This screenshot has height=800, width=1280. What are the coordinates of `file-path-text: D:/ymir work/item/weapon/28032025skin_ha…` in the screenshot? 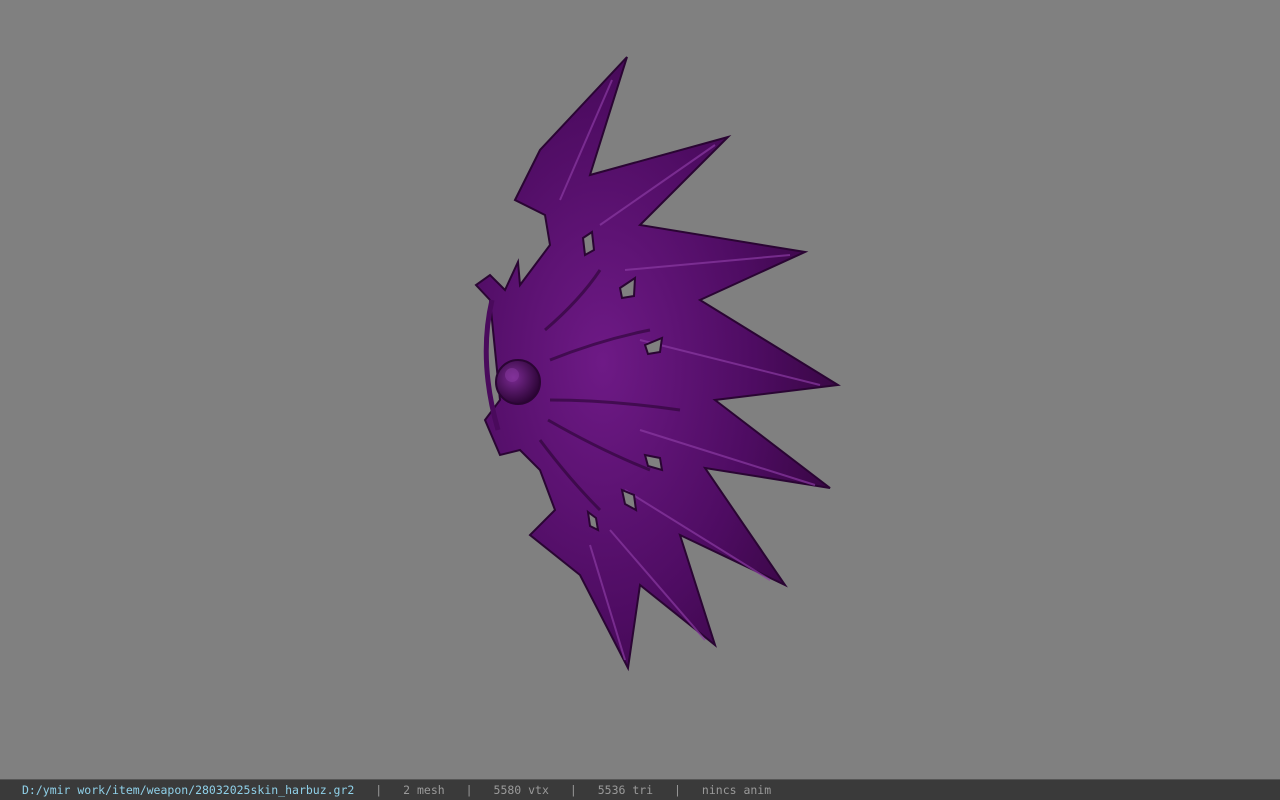 It's located at (188, 790).